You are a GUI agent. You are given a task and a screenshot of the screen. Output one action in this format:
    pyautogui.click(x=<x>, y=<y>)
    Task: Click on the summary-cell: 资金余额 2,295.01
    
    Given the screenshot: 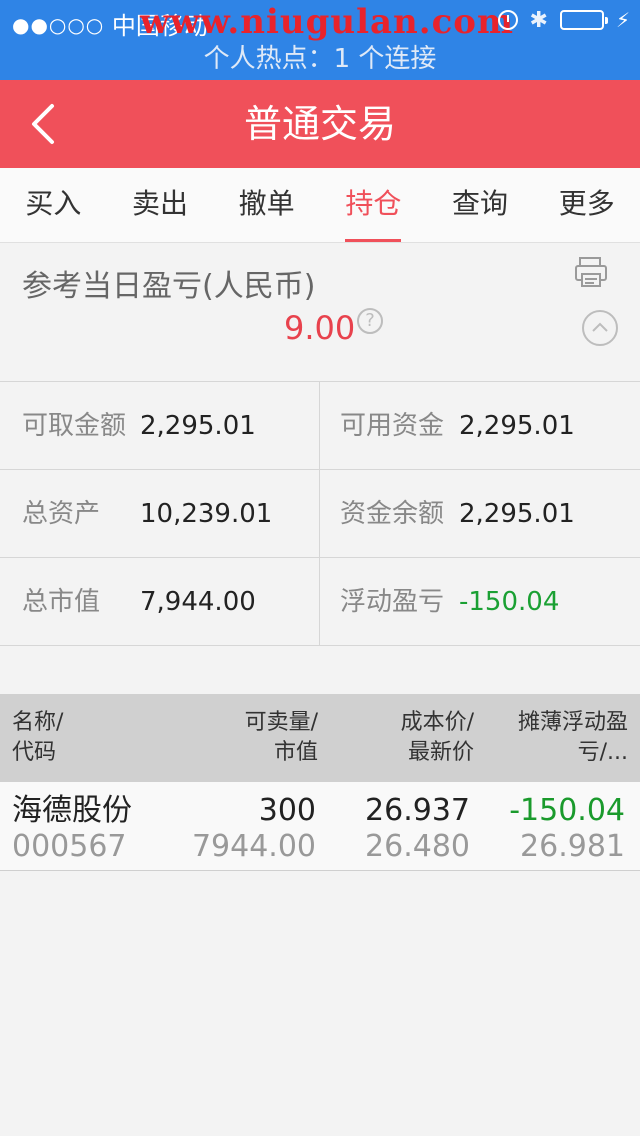 What is the action you would take?
    pyautogui.click(x=480, y=514)
    